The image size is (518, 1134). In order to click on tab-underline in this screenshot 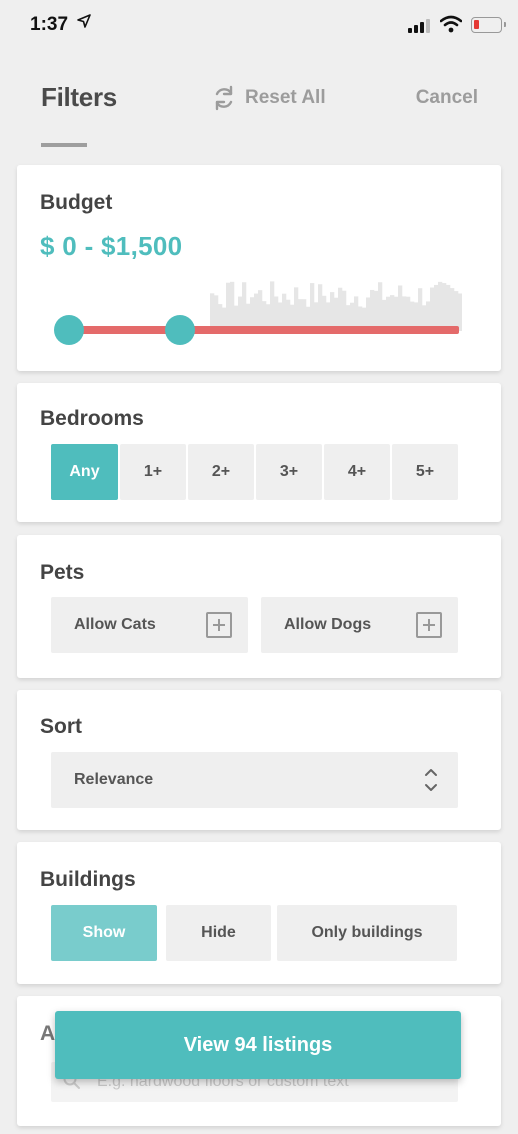, I will do `click(64, 145)`.